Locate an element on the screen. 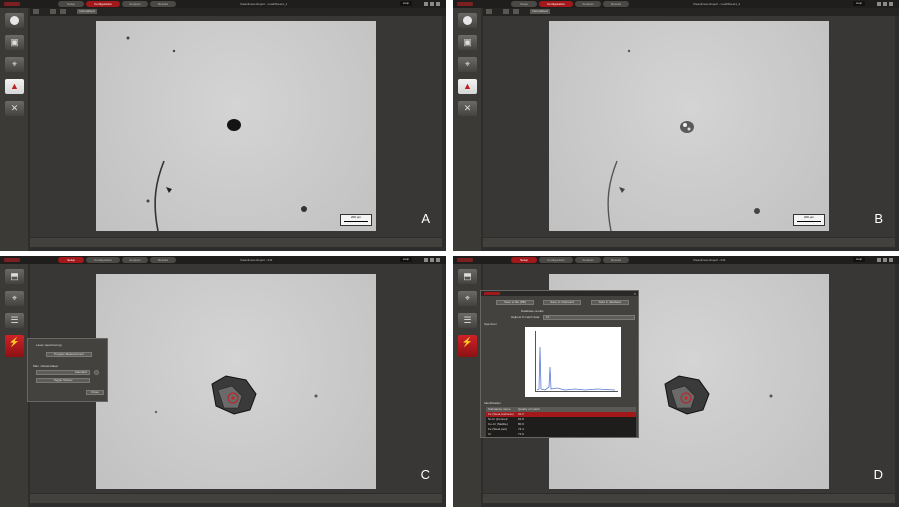 This screenshot has height=507, width=900. image-toolbar: Normalized is located at coordinates (238, 12).